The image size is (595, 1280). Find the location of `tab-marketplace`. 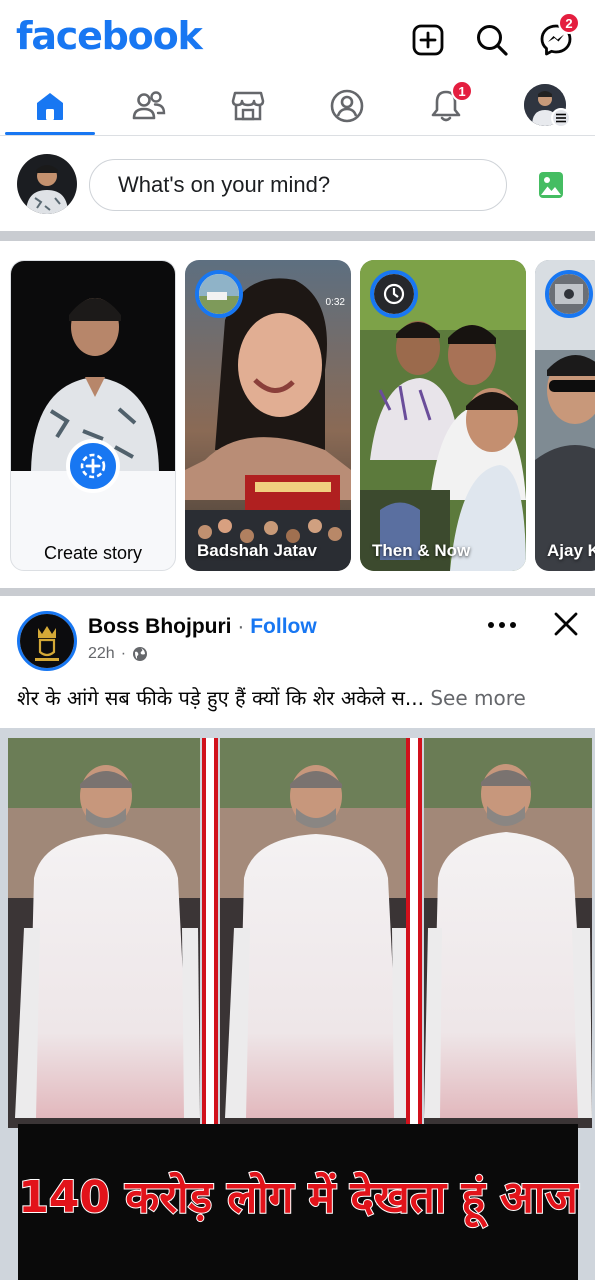

tab-marketplace is located at coordinates (248, 106).